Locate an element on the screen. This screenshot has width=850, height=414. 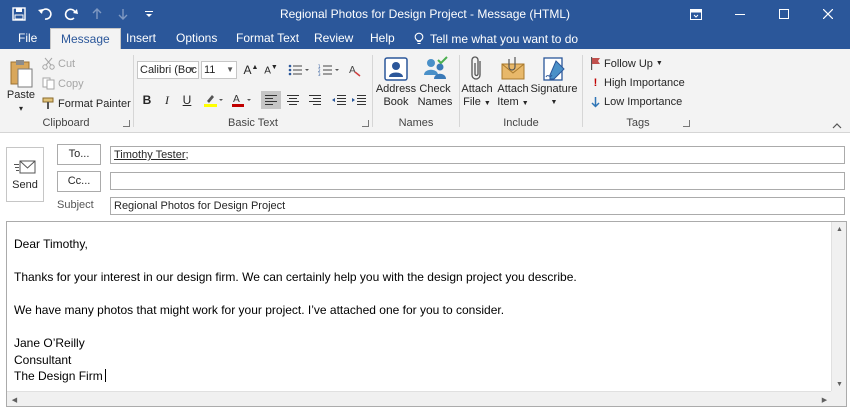
high-importance-label: High Importance is located at coordinates (644, 83).